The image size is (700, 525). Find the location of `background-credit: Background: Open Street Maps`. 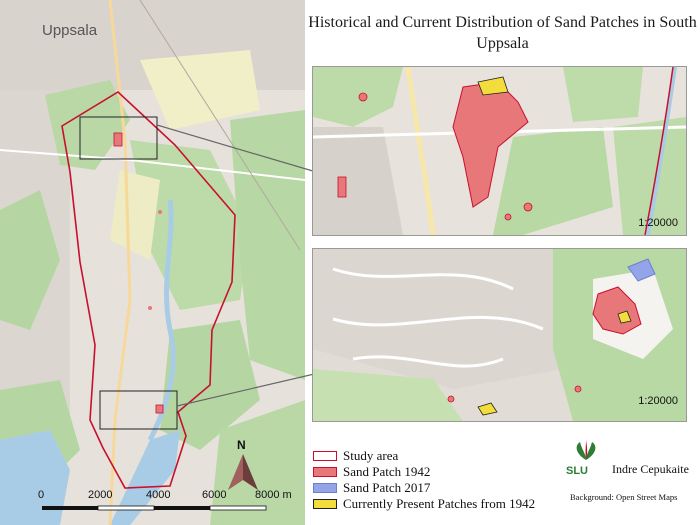

background-credit: Background: Open Street Maps is located at coordinates (624, 497).